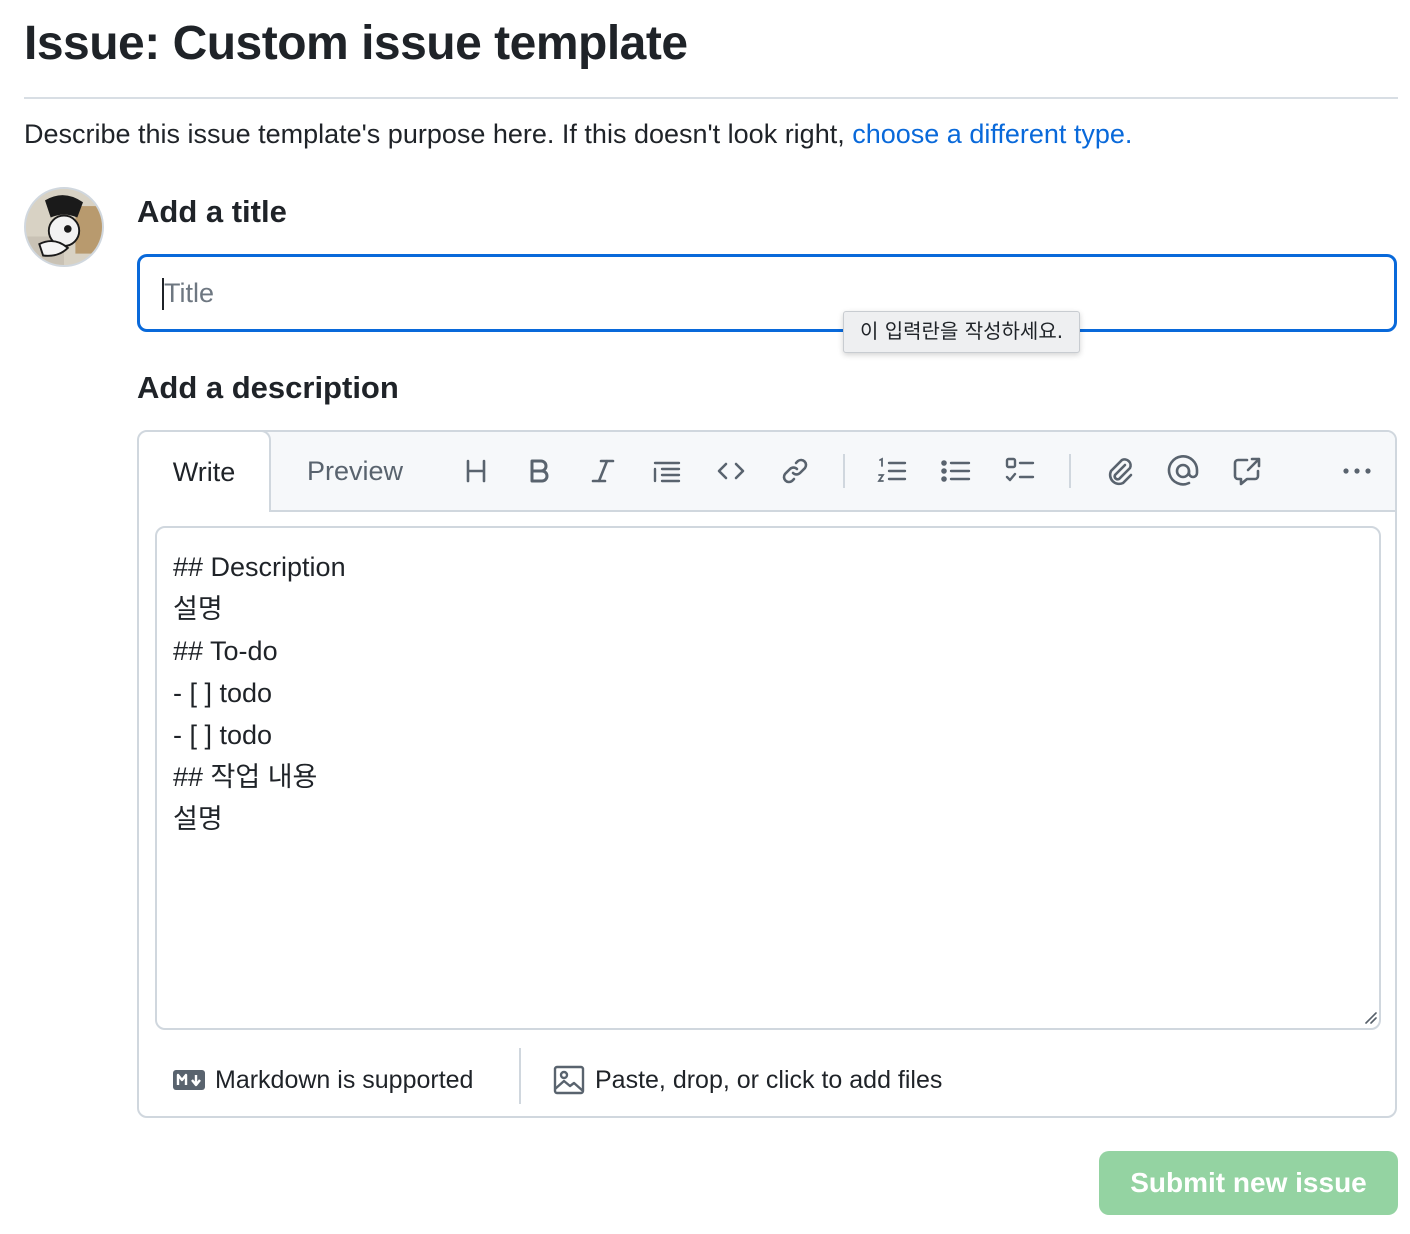 This screenshot has width=1410, height=1234. Describe the element at coordinates (189, 1080) in the screenshot. I see `markdown-icon` at that location.